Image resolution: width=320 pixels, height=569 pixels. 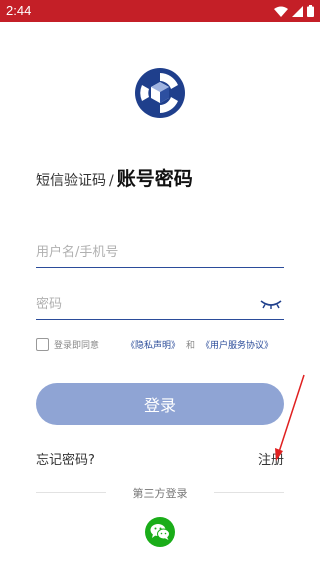 What do you see at coordinates (141, 252) in the screenshot?
I see `username-input` at bounding box center [141, 252].